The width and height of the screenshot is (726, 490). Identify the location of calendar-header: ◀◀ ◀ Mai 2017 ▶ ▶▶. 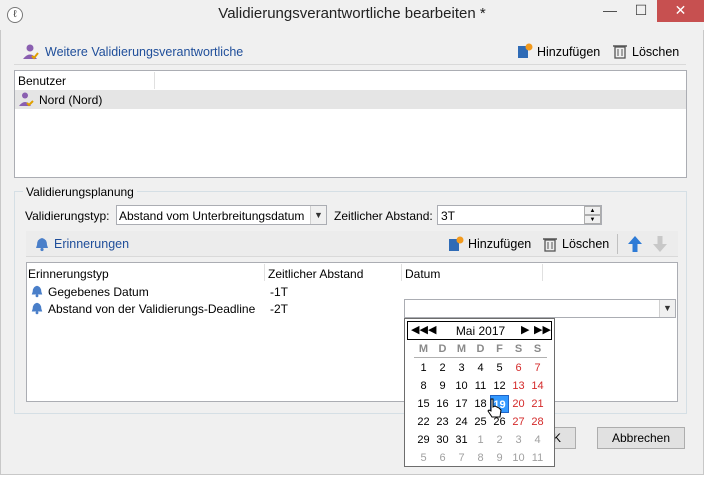
(479, 330).